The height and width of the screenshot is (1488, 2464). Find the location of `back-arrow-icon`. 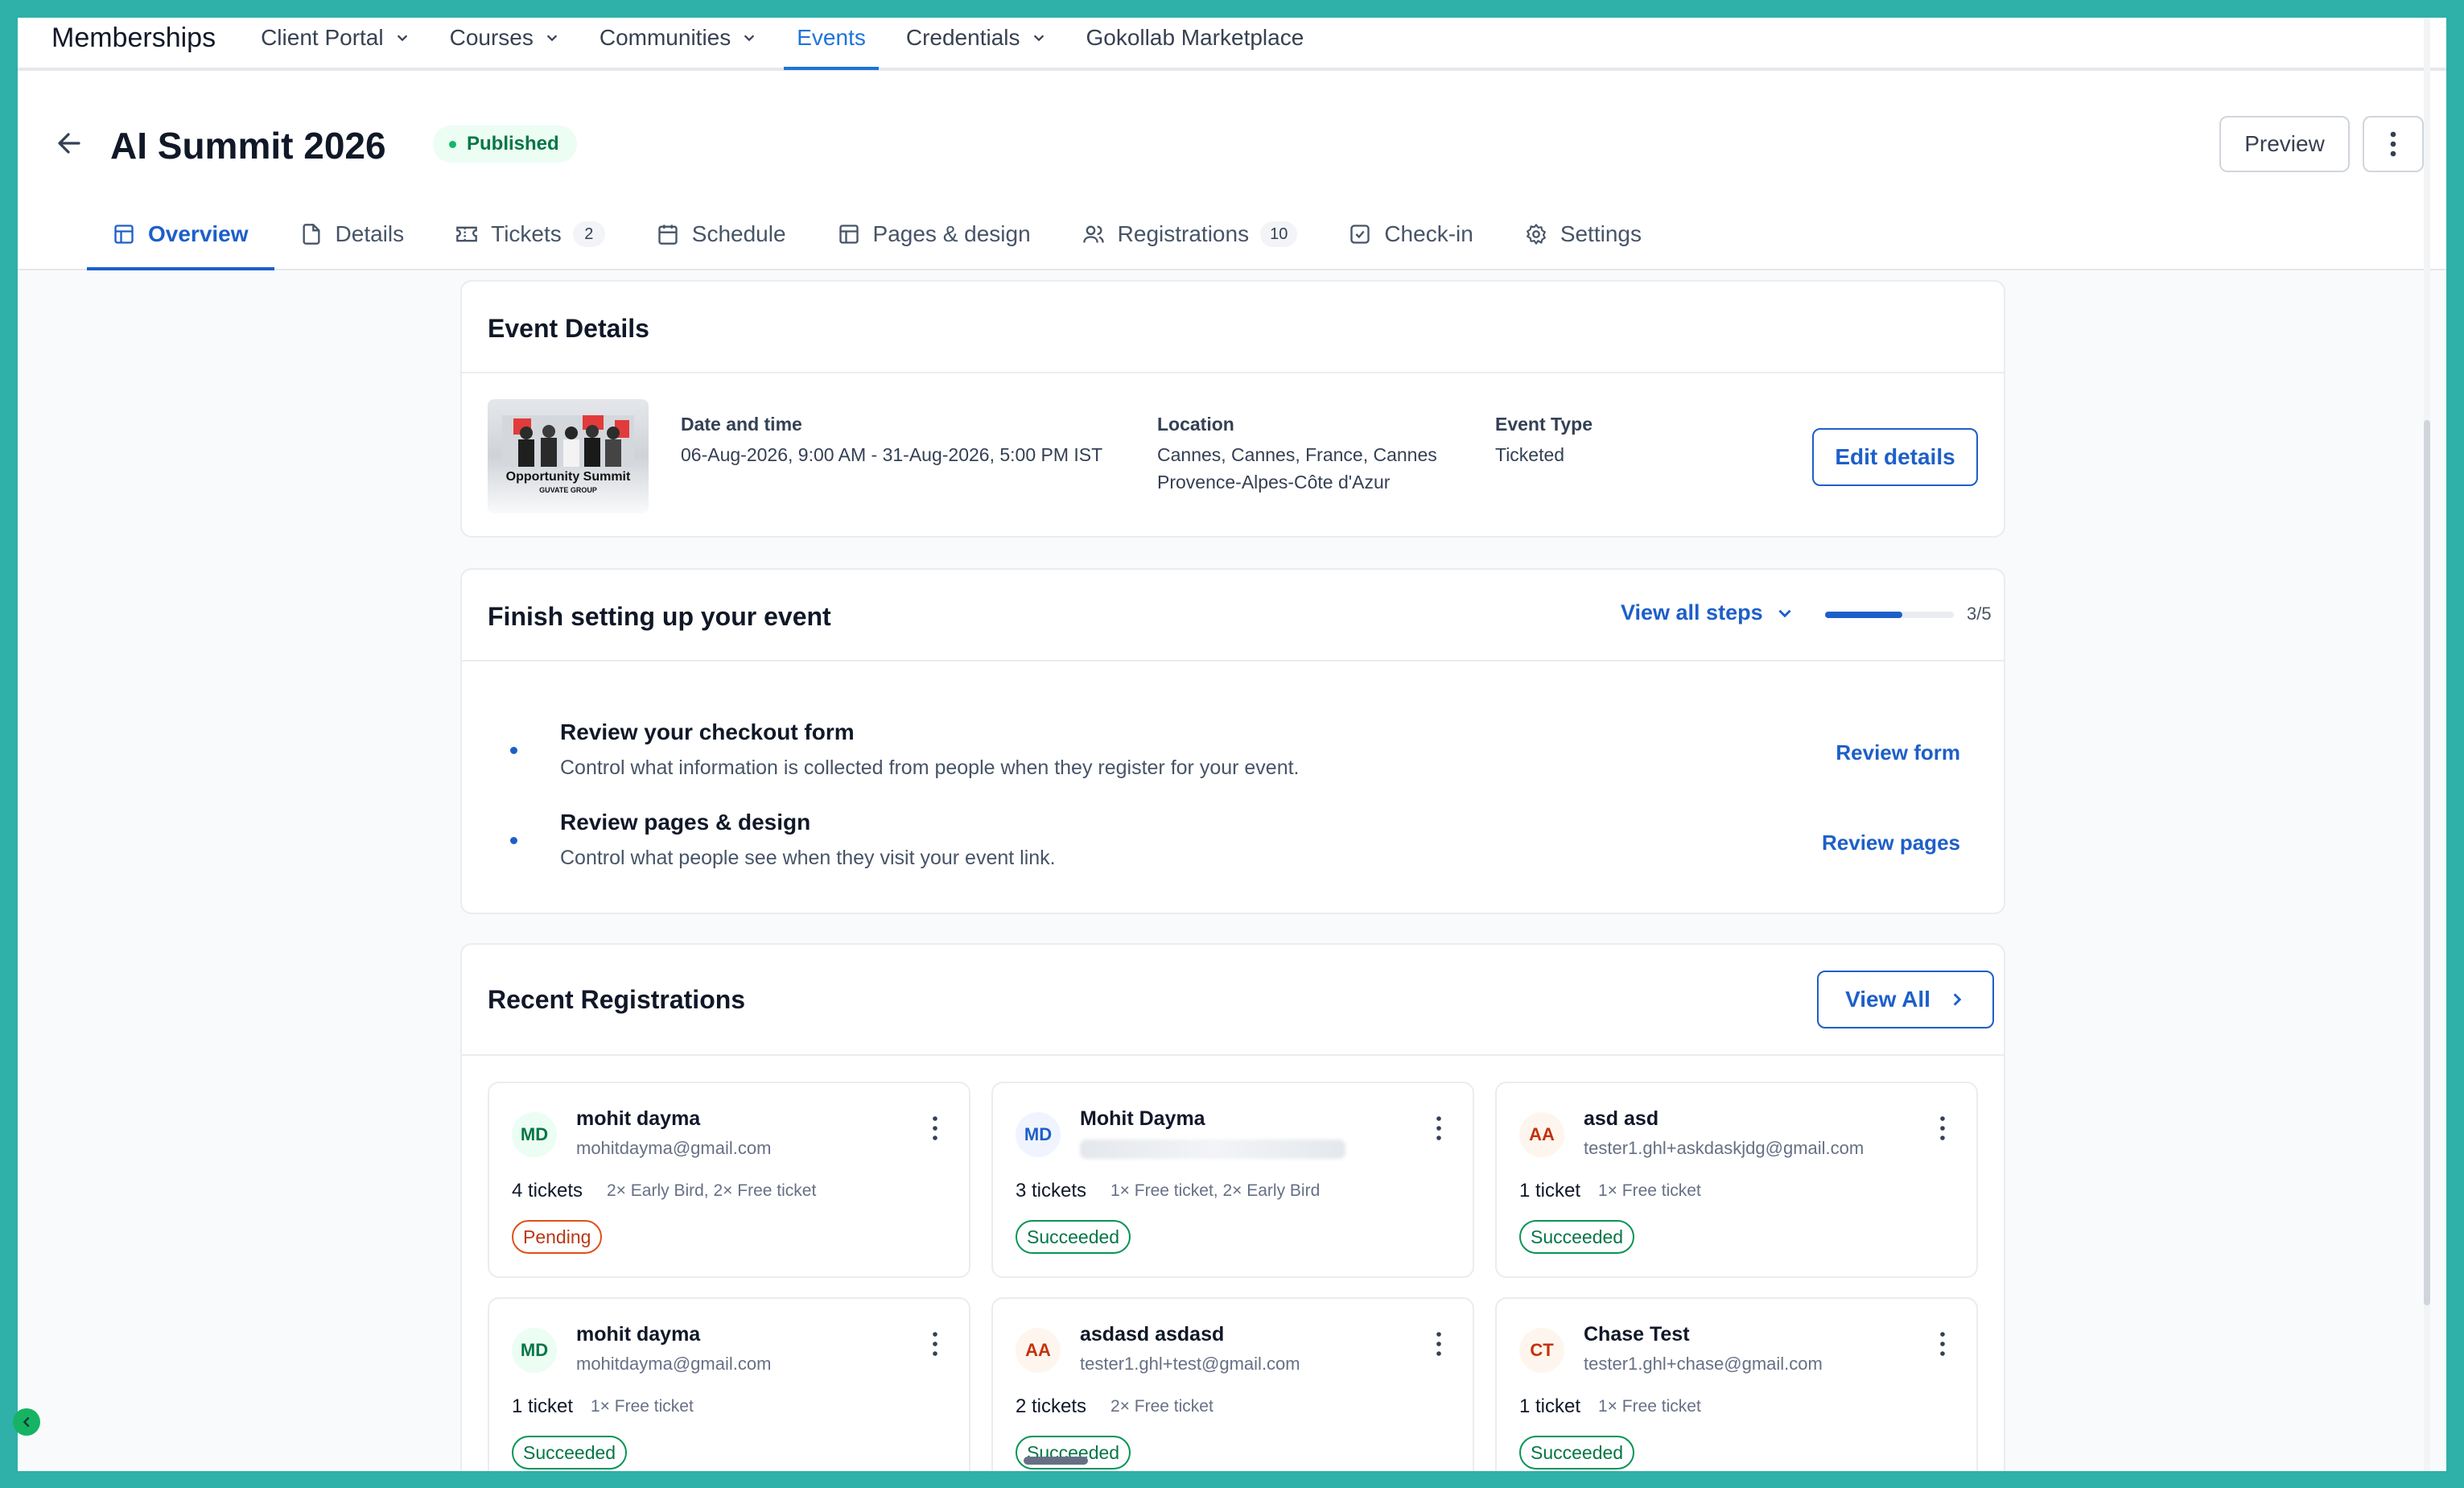

back-arrow-icon is located at coordinates (69, 143).